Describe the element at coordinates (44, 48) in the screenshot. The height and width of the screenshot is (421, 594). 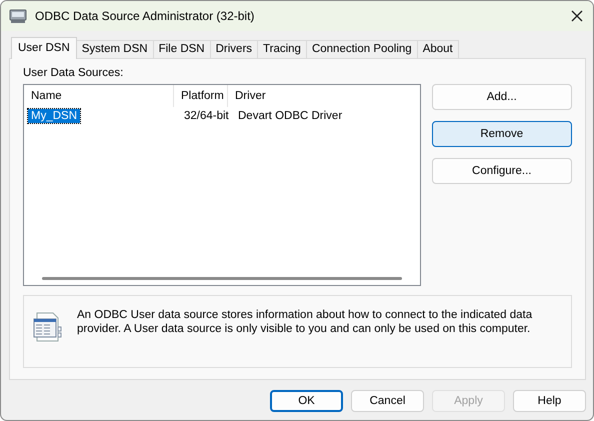
I see `tab: User DSN` at that location.